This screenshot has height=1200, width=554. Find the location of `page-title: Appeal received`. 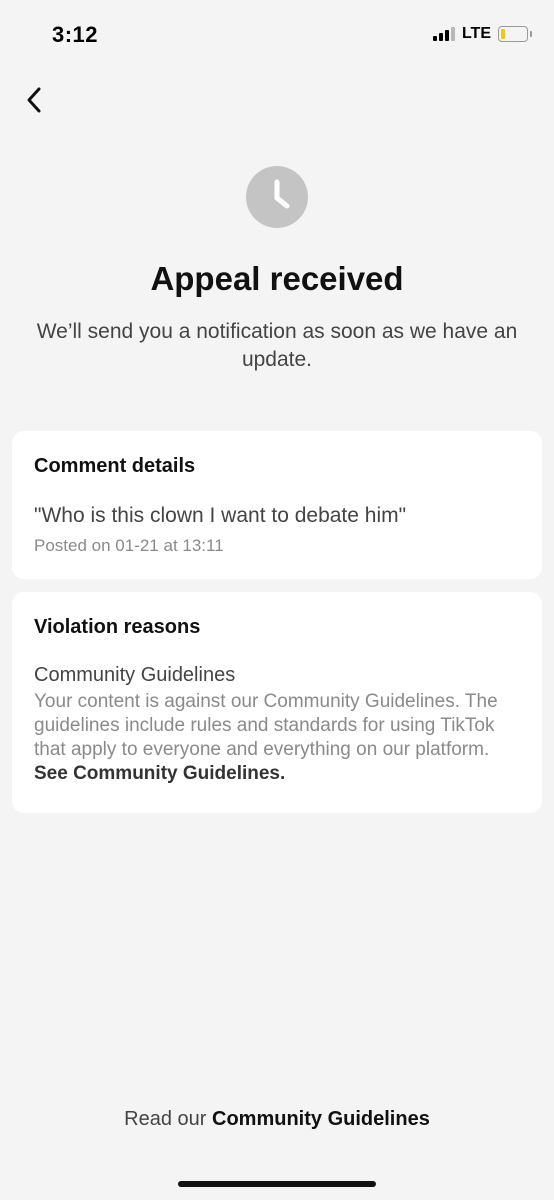

page-title: Appeal received is located at coordinates (277, 278).